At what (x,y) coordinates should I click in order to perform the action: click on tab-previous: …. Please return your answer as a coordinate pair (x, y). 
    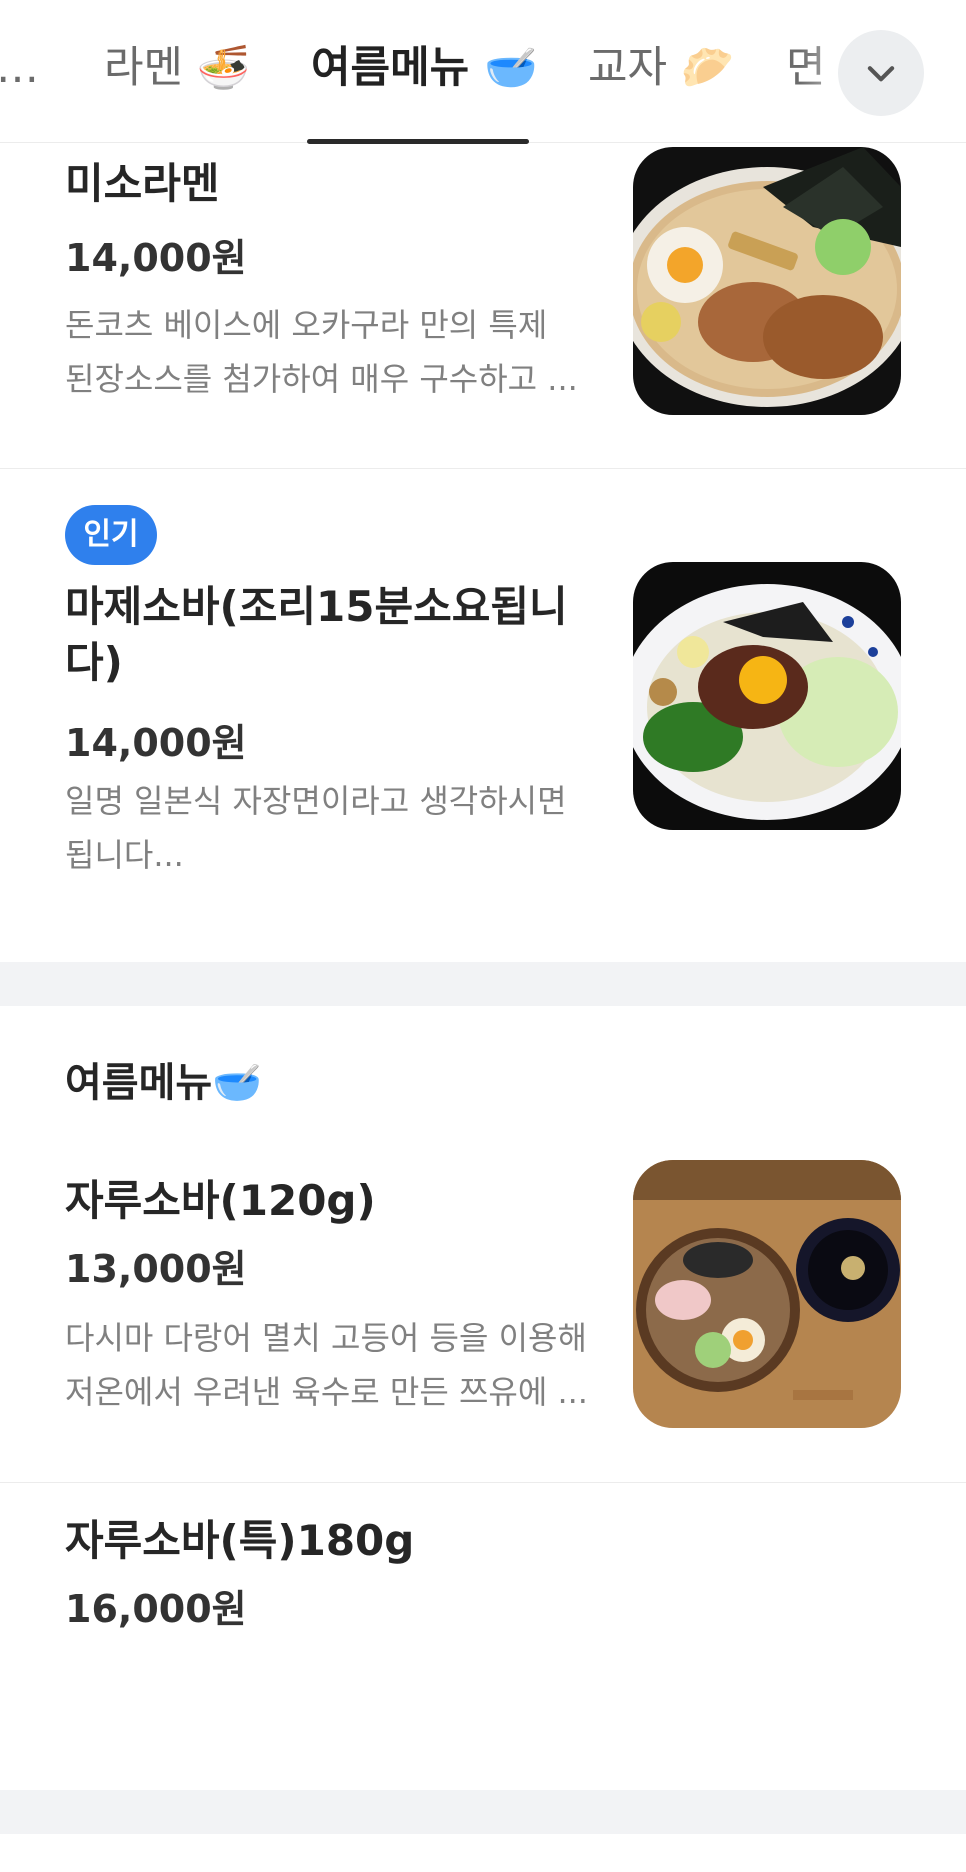
    Looking at the image, I should click on (19, 68).